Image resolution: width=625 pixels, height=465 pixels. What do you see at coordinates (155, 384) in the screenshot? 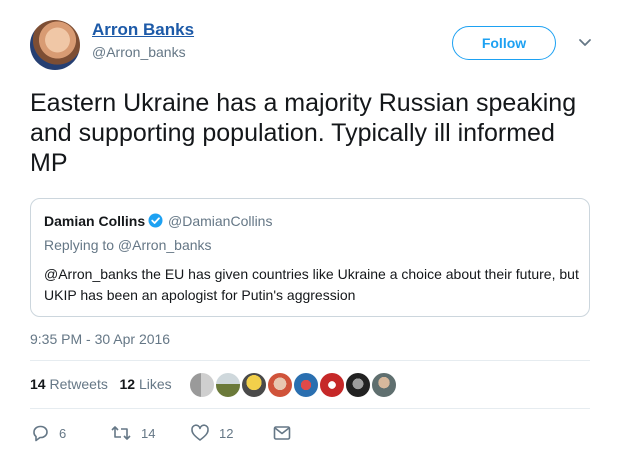
I see `likes-label: Likes` at bounding box center [155, 384].